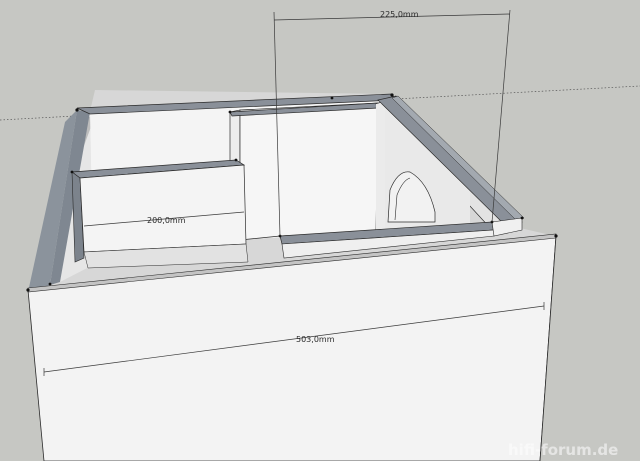  What do you see at coordinates (166, 220) in the screenshot?
I see `dimension-shelf-label: 200,0mm` at bounding box center [166, 220].